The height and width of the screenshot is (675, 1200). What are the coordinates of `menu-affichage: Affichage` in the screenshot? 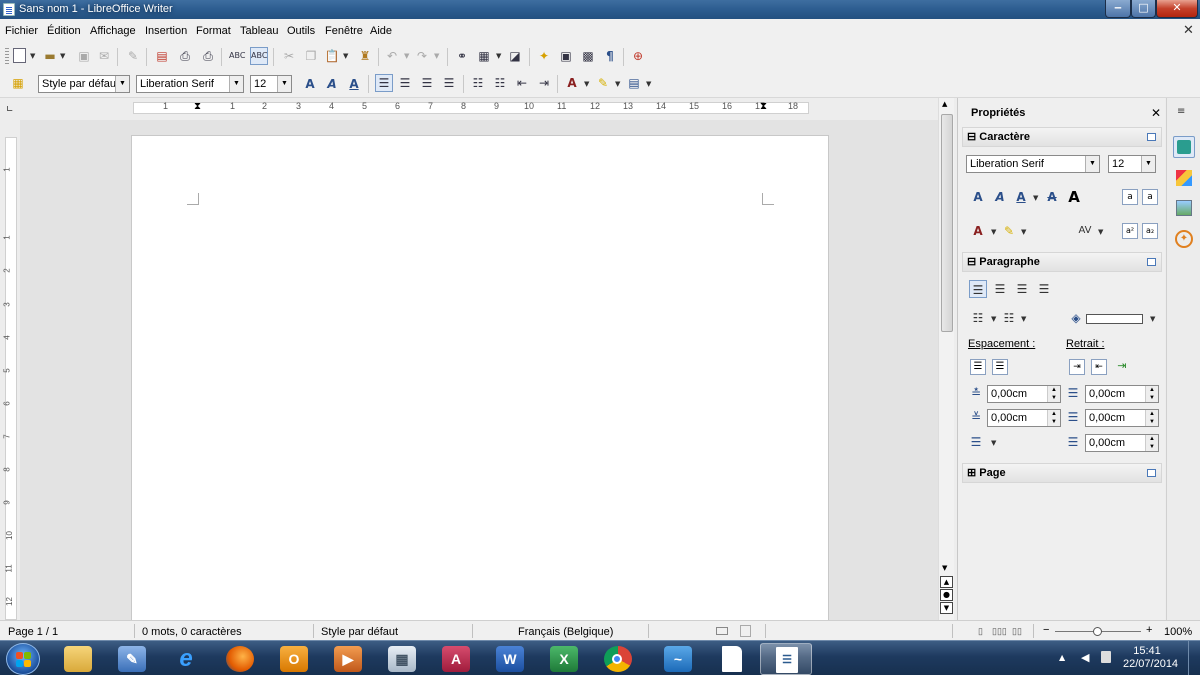 It's located at (113, 31).